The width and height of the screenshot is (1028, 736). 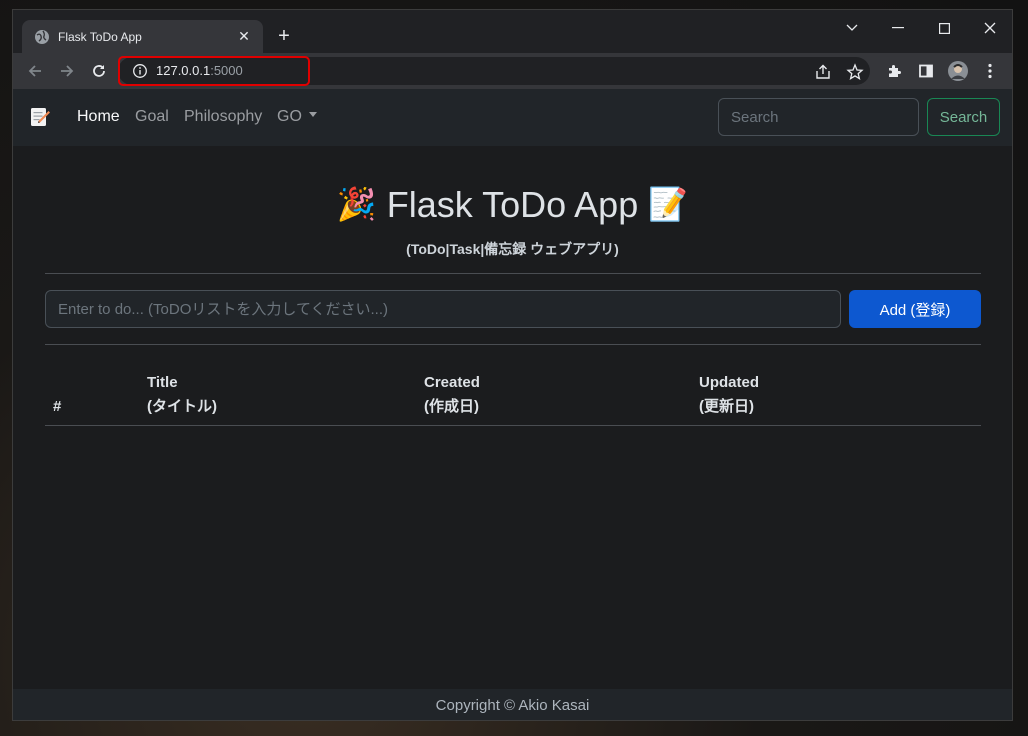 What do you see at coordinates (443, 309) in the screenshot?
I see `todo-input` at bounding box center [443, 309].